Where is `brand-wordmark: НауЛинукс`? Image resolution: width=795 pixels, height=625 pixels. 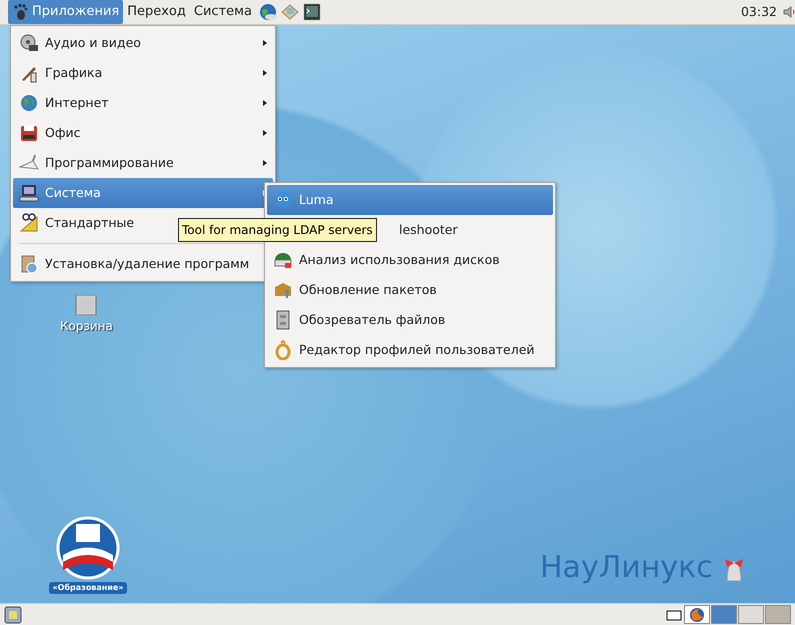
brand-wordmark: НауЛинукс is located at coordinates (626, 568).